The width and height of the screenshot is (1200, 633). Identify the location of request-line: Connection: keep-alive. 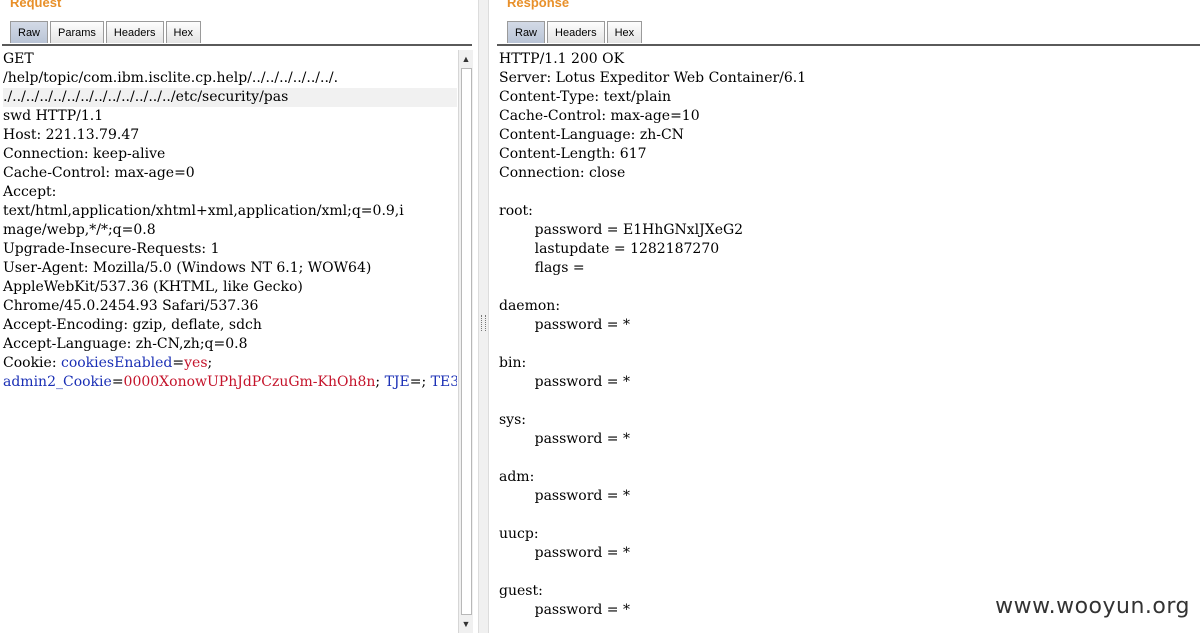
(84, 154).